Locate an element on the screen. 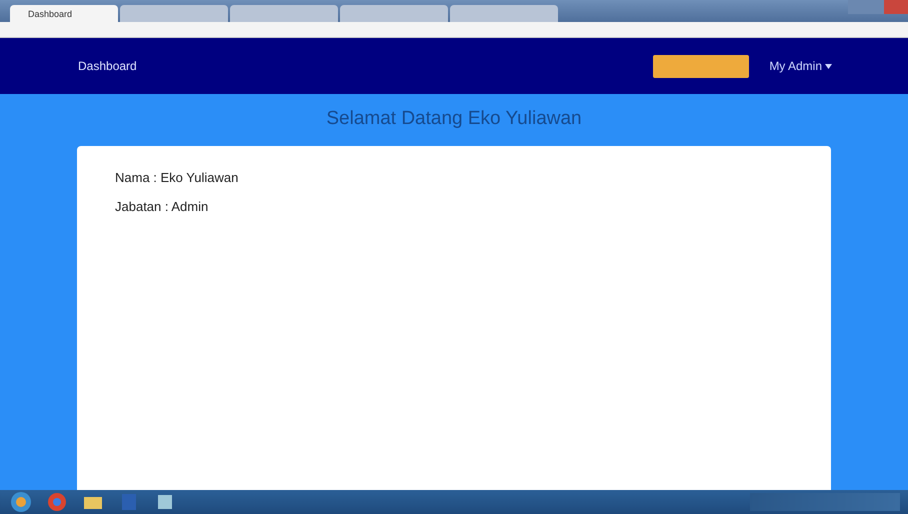  address-bar is located at coordinates (454, 30).